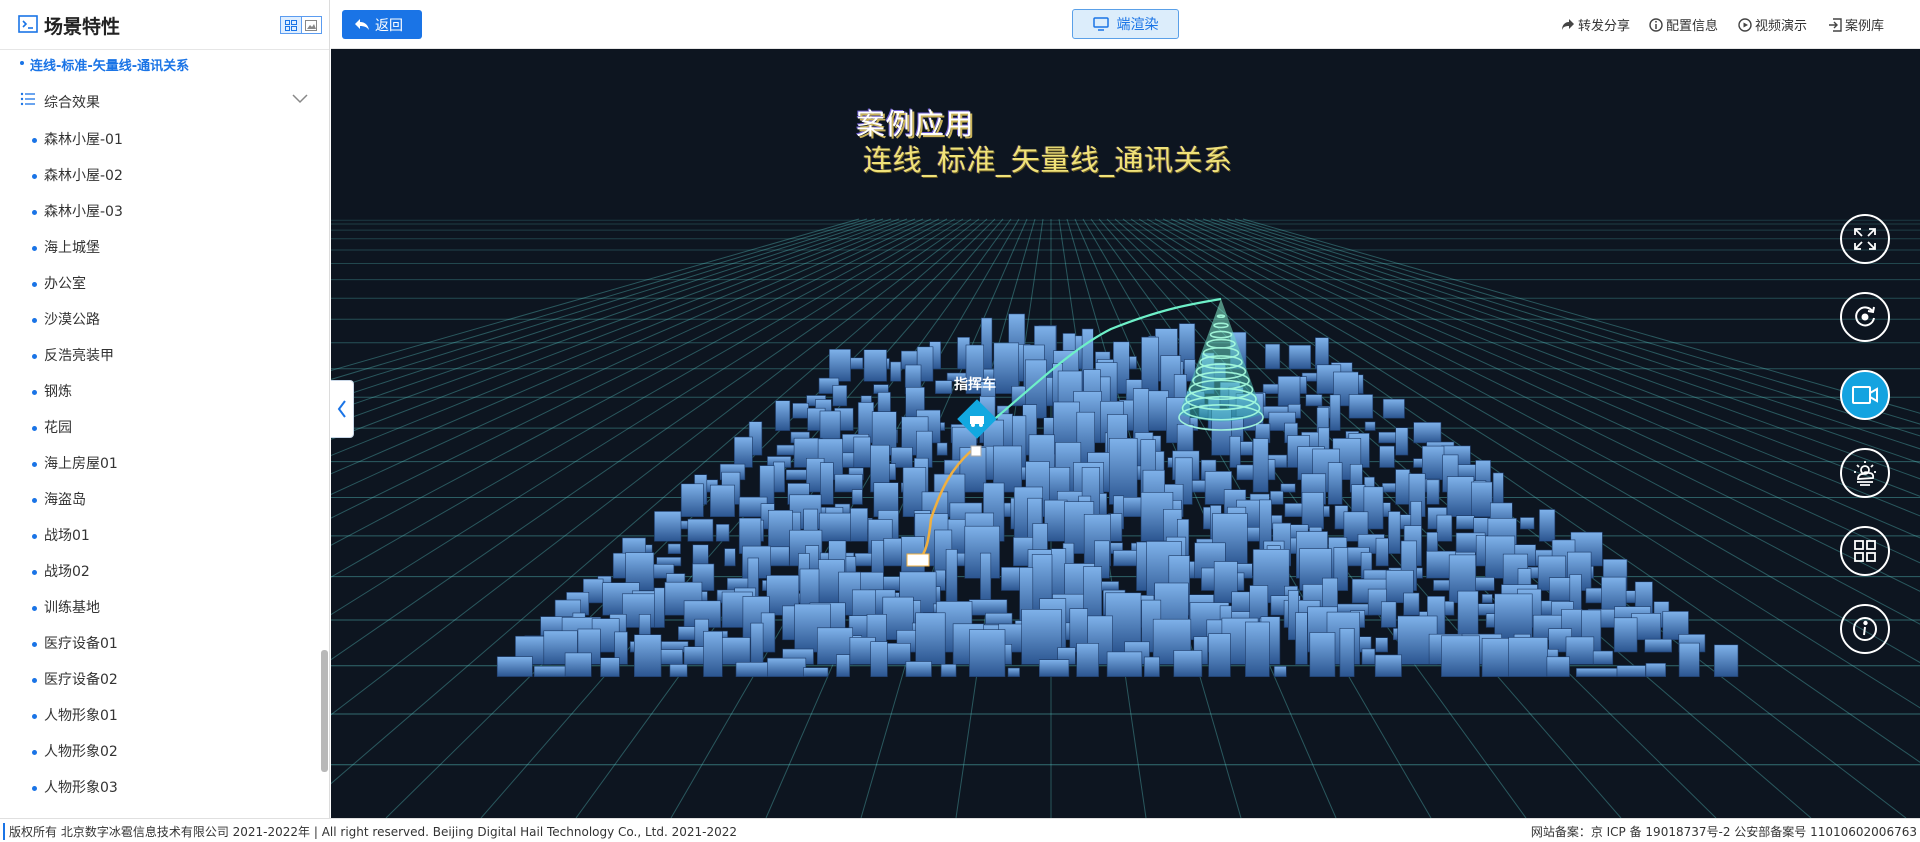 The height and width of the screenshot is (842, 1920). Describe the element at coordinates (164, 359) in the screenshot. I see `sidebar-list-item: 反浩亮装甲` at that location.